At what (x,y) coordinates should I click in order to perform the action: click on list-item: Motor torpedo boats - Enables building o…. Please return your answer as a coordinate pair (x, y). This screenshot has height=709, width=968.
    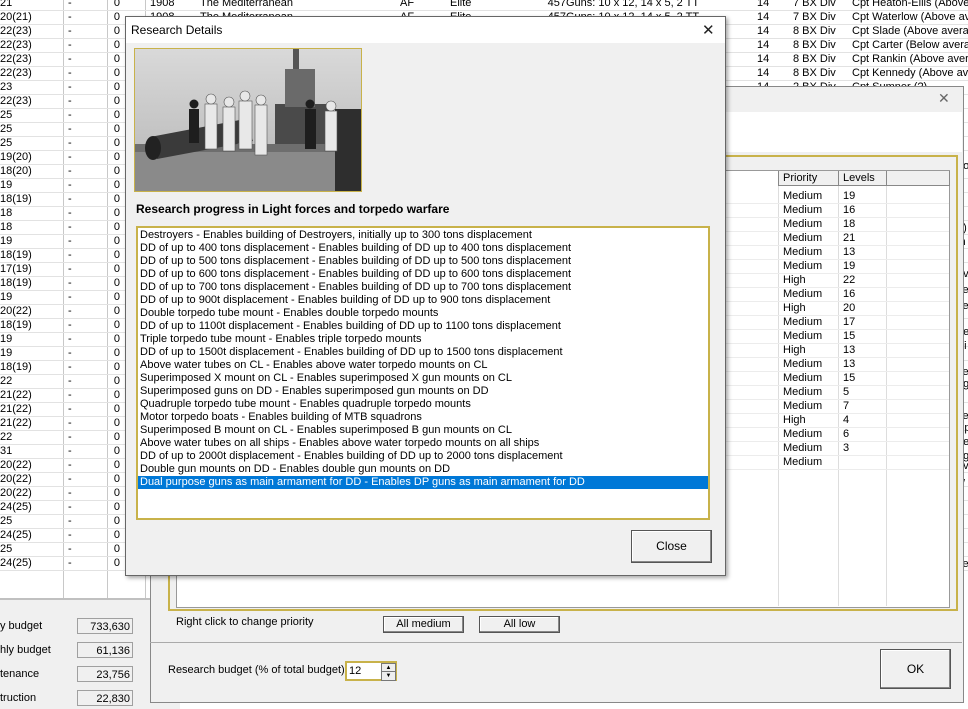
    Looking at the image, I should click on (423, 417).